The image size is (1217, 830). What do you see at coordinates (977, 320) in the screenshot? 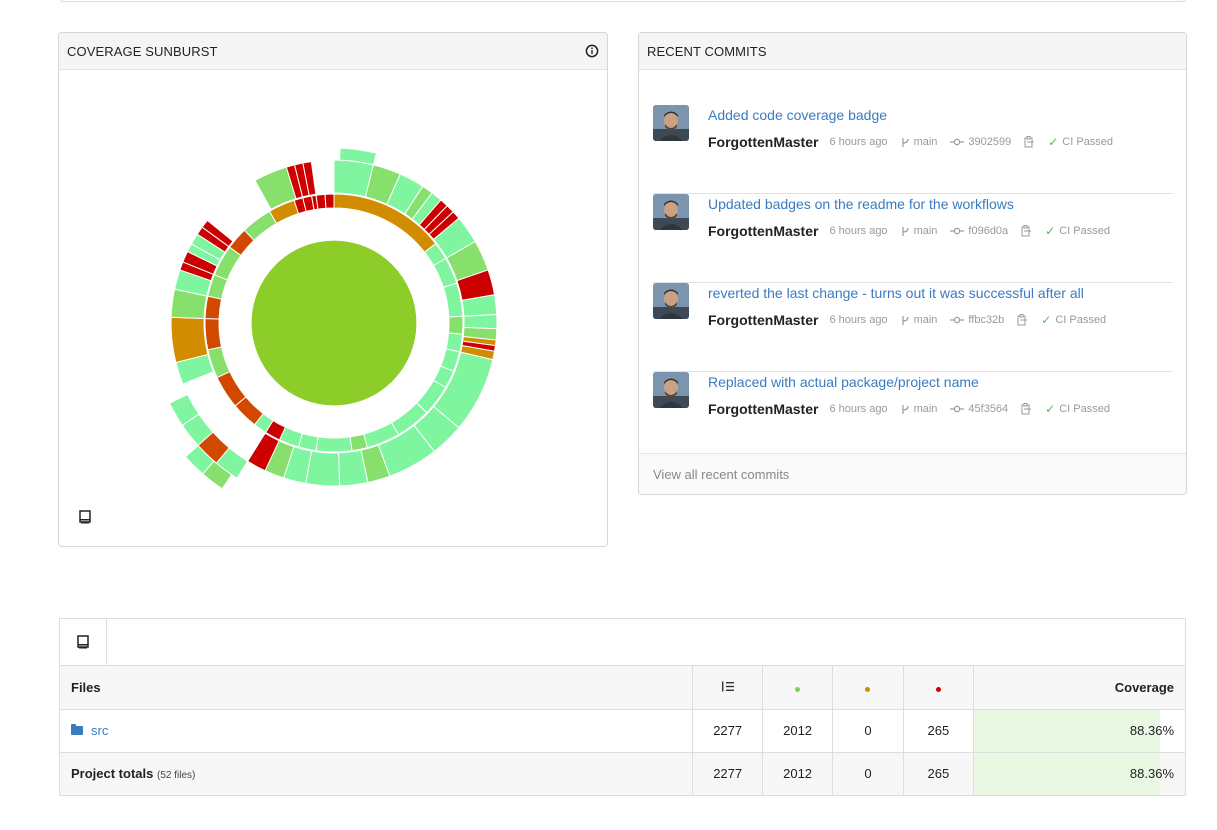
I see `commit-sha: ffbc32b` at bounding box center [977, 320].